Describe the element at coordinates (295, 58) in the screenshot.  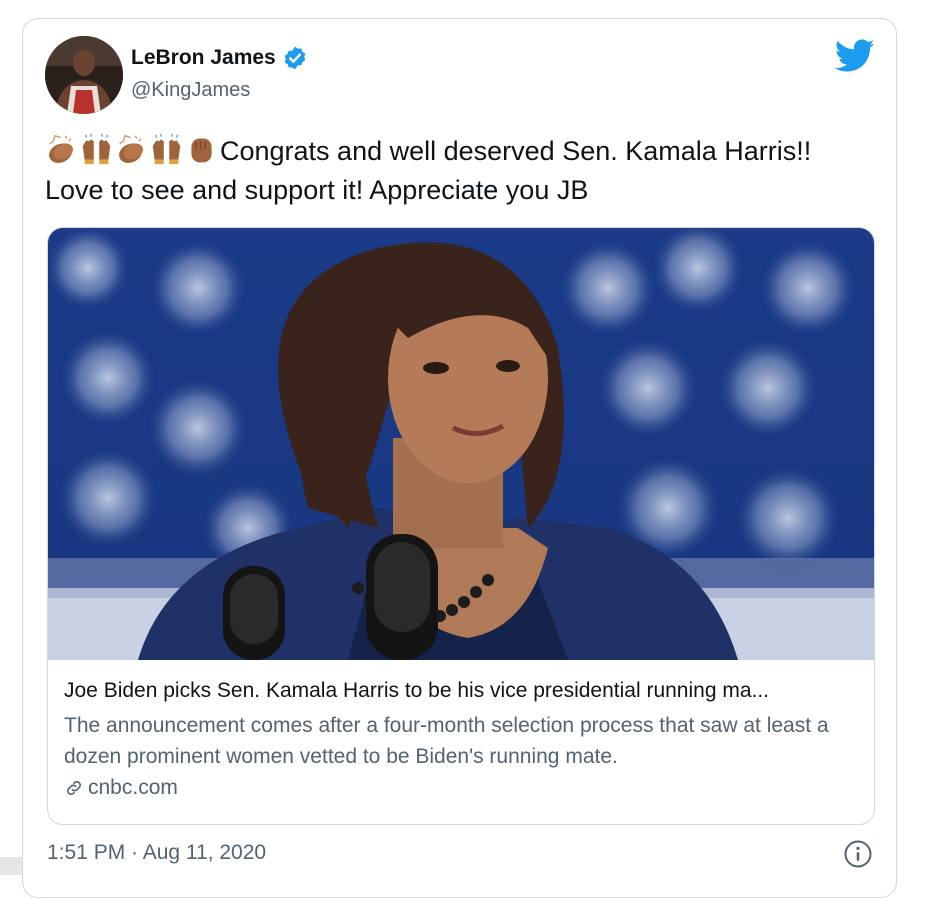
I see `verified-badge-icon` at that location.